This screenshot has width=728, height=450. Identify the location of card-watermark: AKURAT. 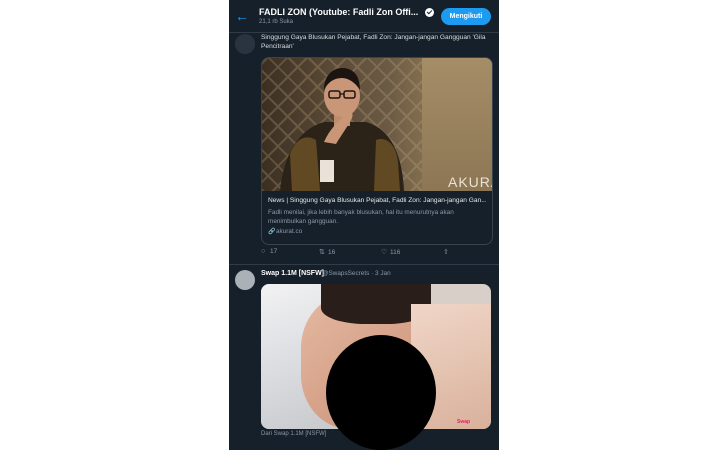
(470, 182).